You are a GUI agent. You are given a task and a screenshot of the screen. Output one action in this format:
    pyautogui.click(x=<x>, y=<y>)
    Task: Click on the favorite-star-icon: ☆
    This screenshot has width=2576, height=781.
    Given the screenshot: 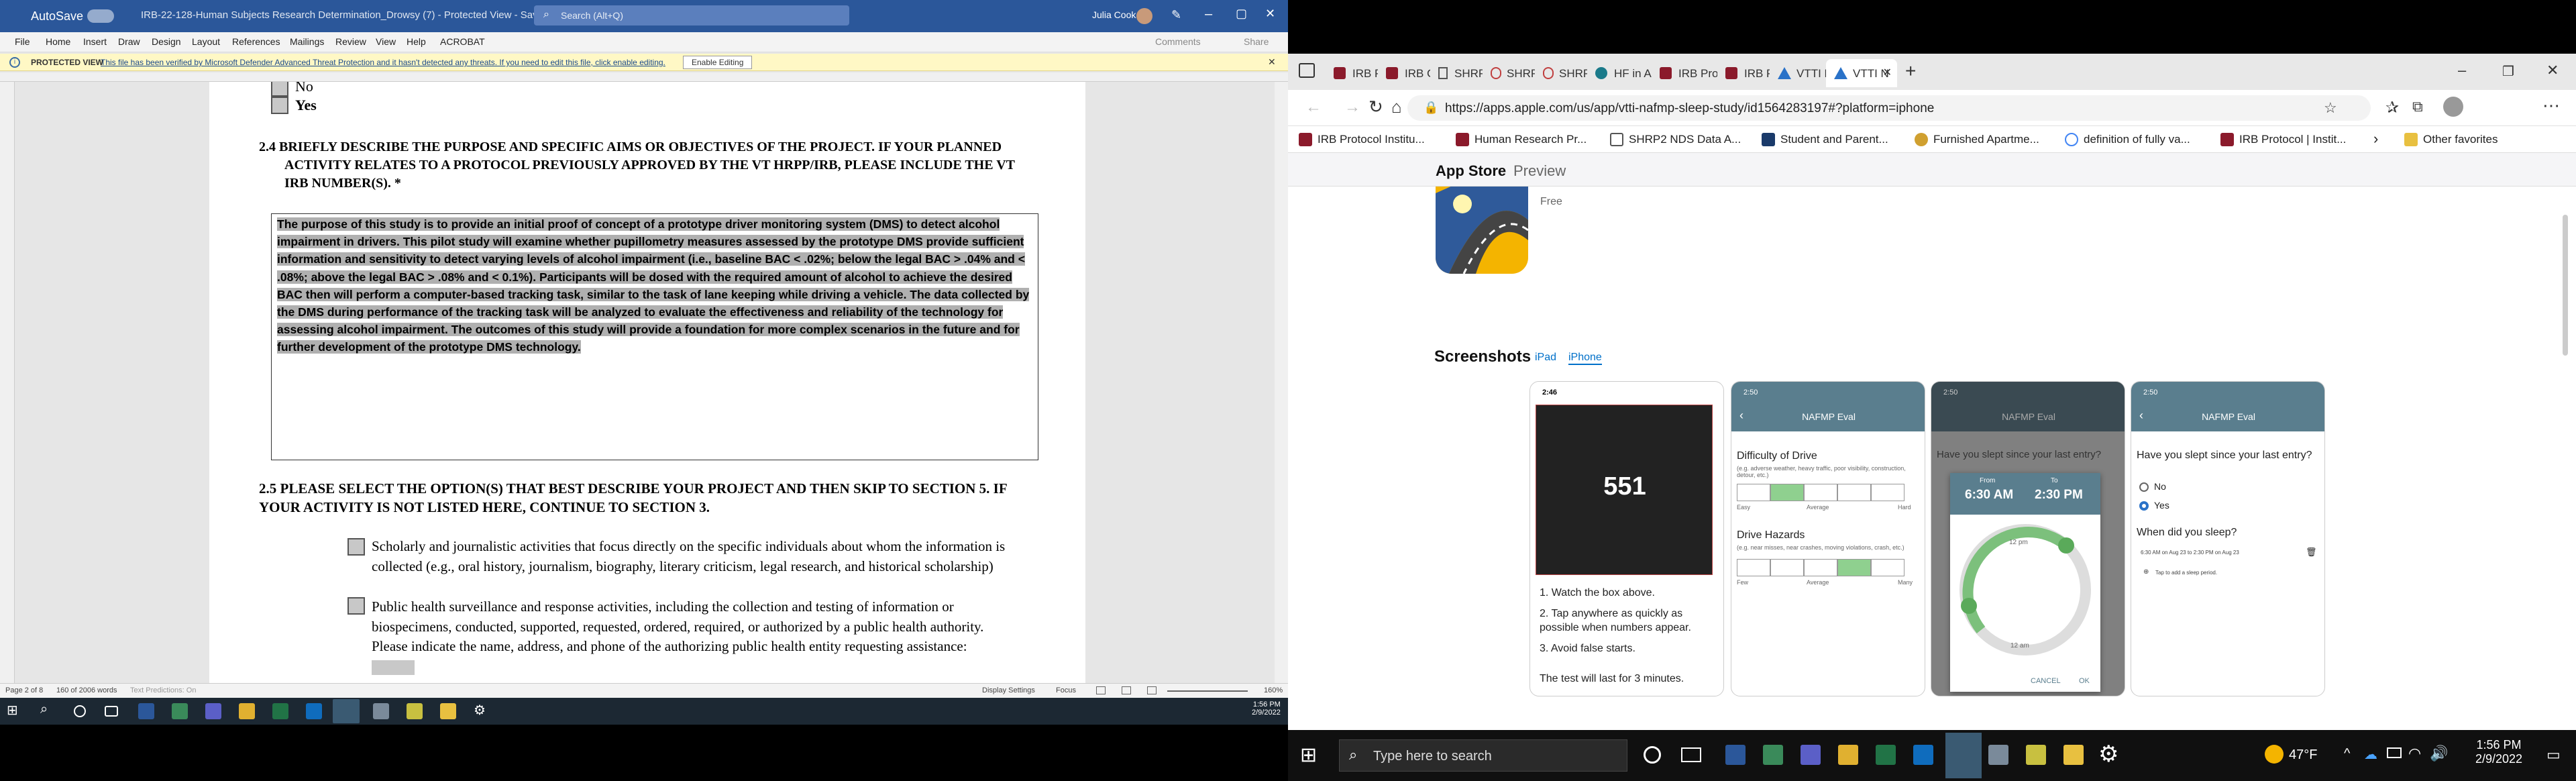 What is the action you would take?
    pyautogui.click(x=2330, y=108)
    